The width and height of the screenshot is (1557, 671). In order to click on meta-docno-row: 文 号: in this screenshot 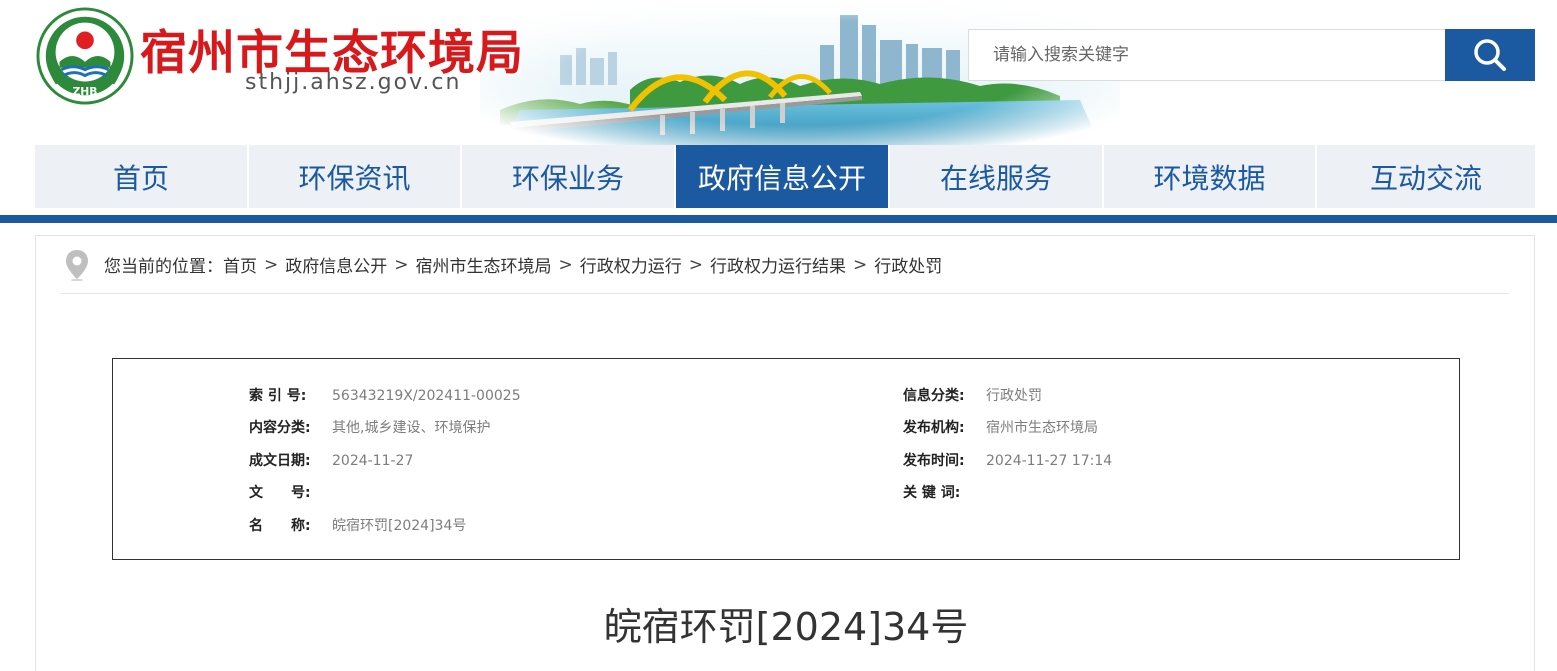, I will do `click(290, 492)`.